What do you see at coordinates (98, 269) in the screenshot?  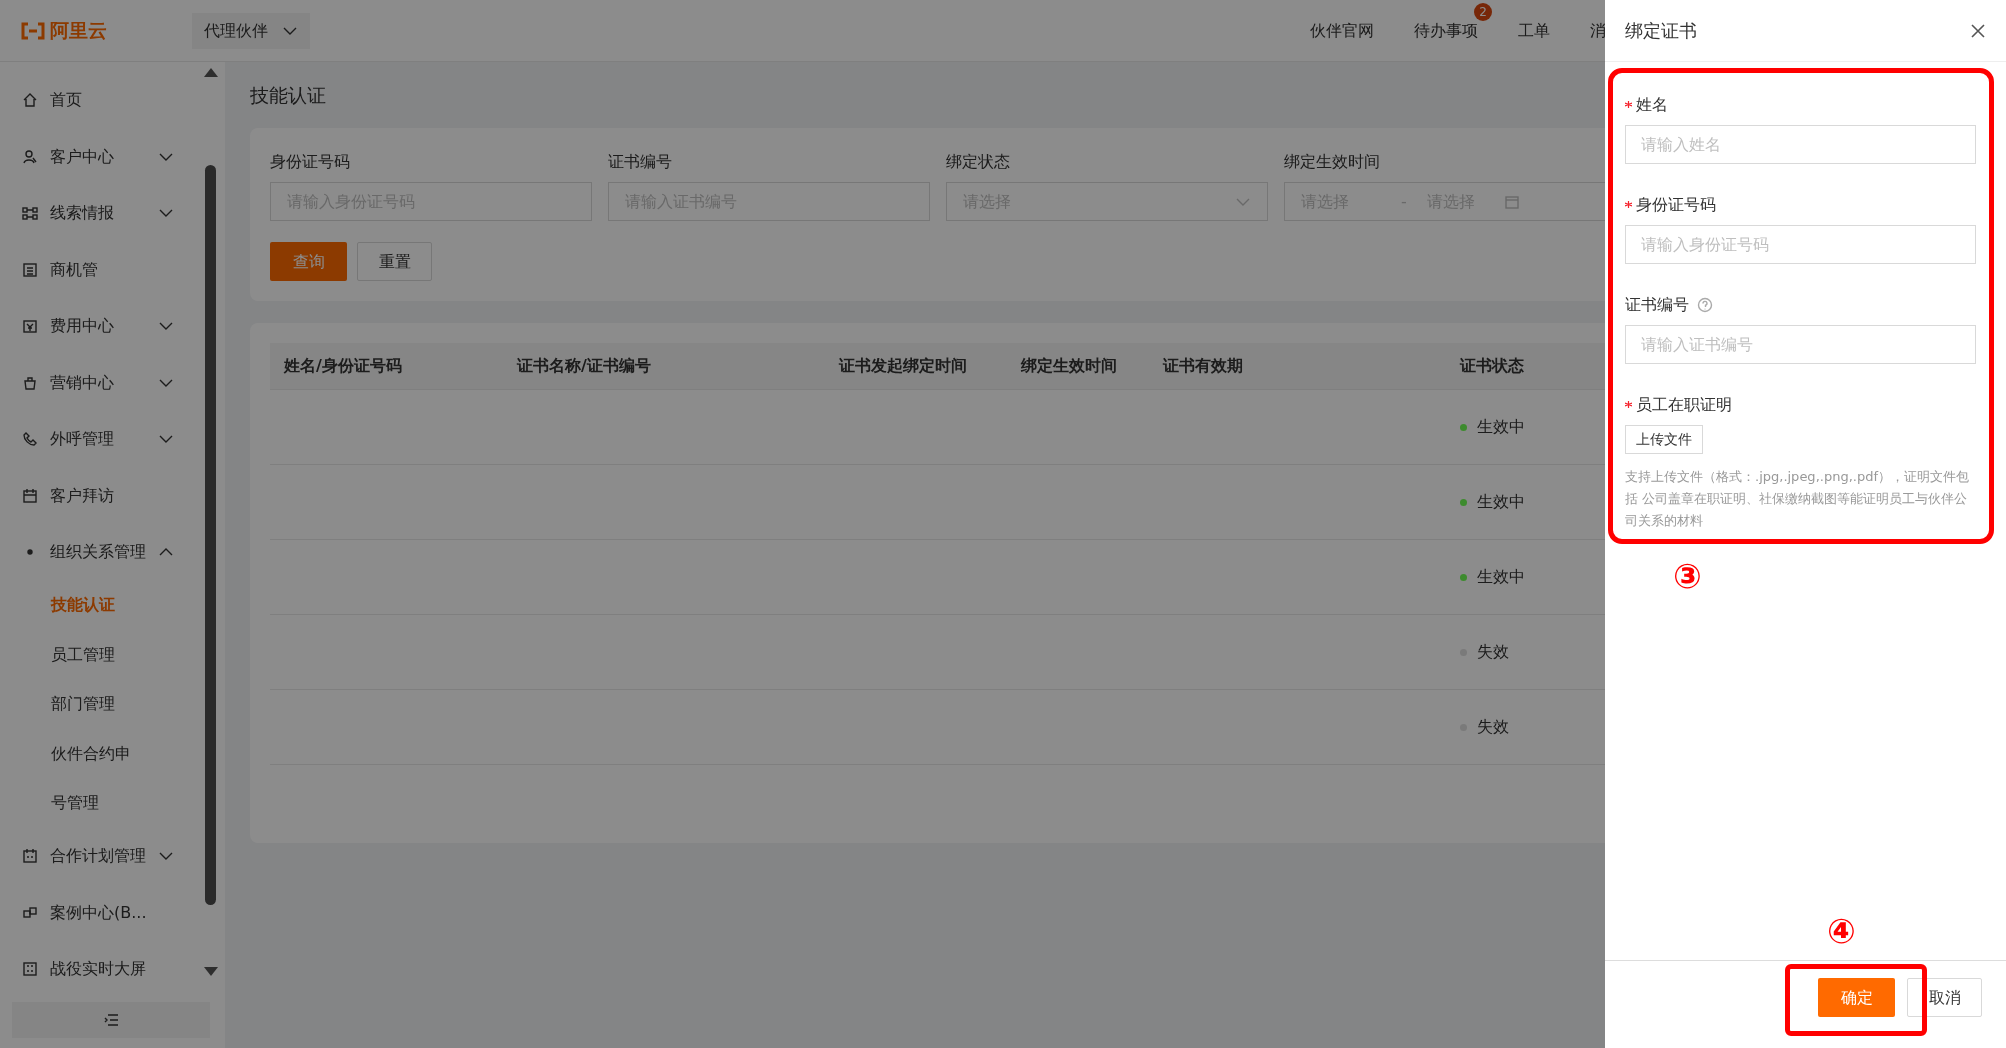 I see `sidebar-item: 商机管` at bounding box center [98, 269].